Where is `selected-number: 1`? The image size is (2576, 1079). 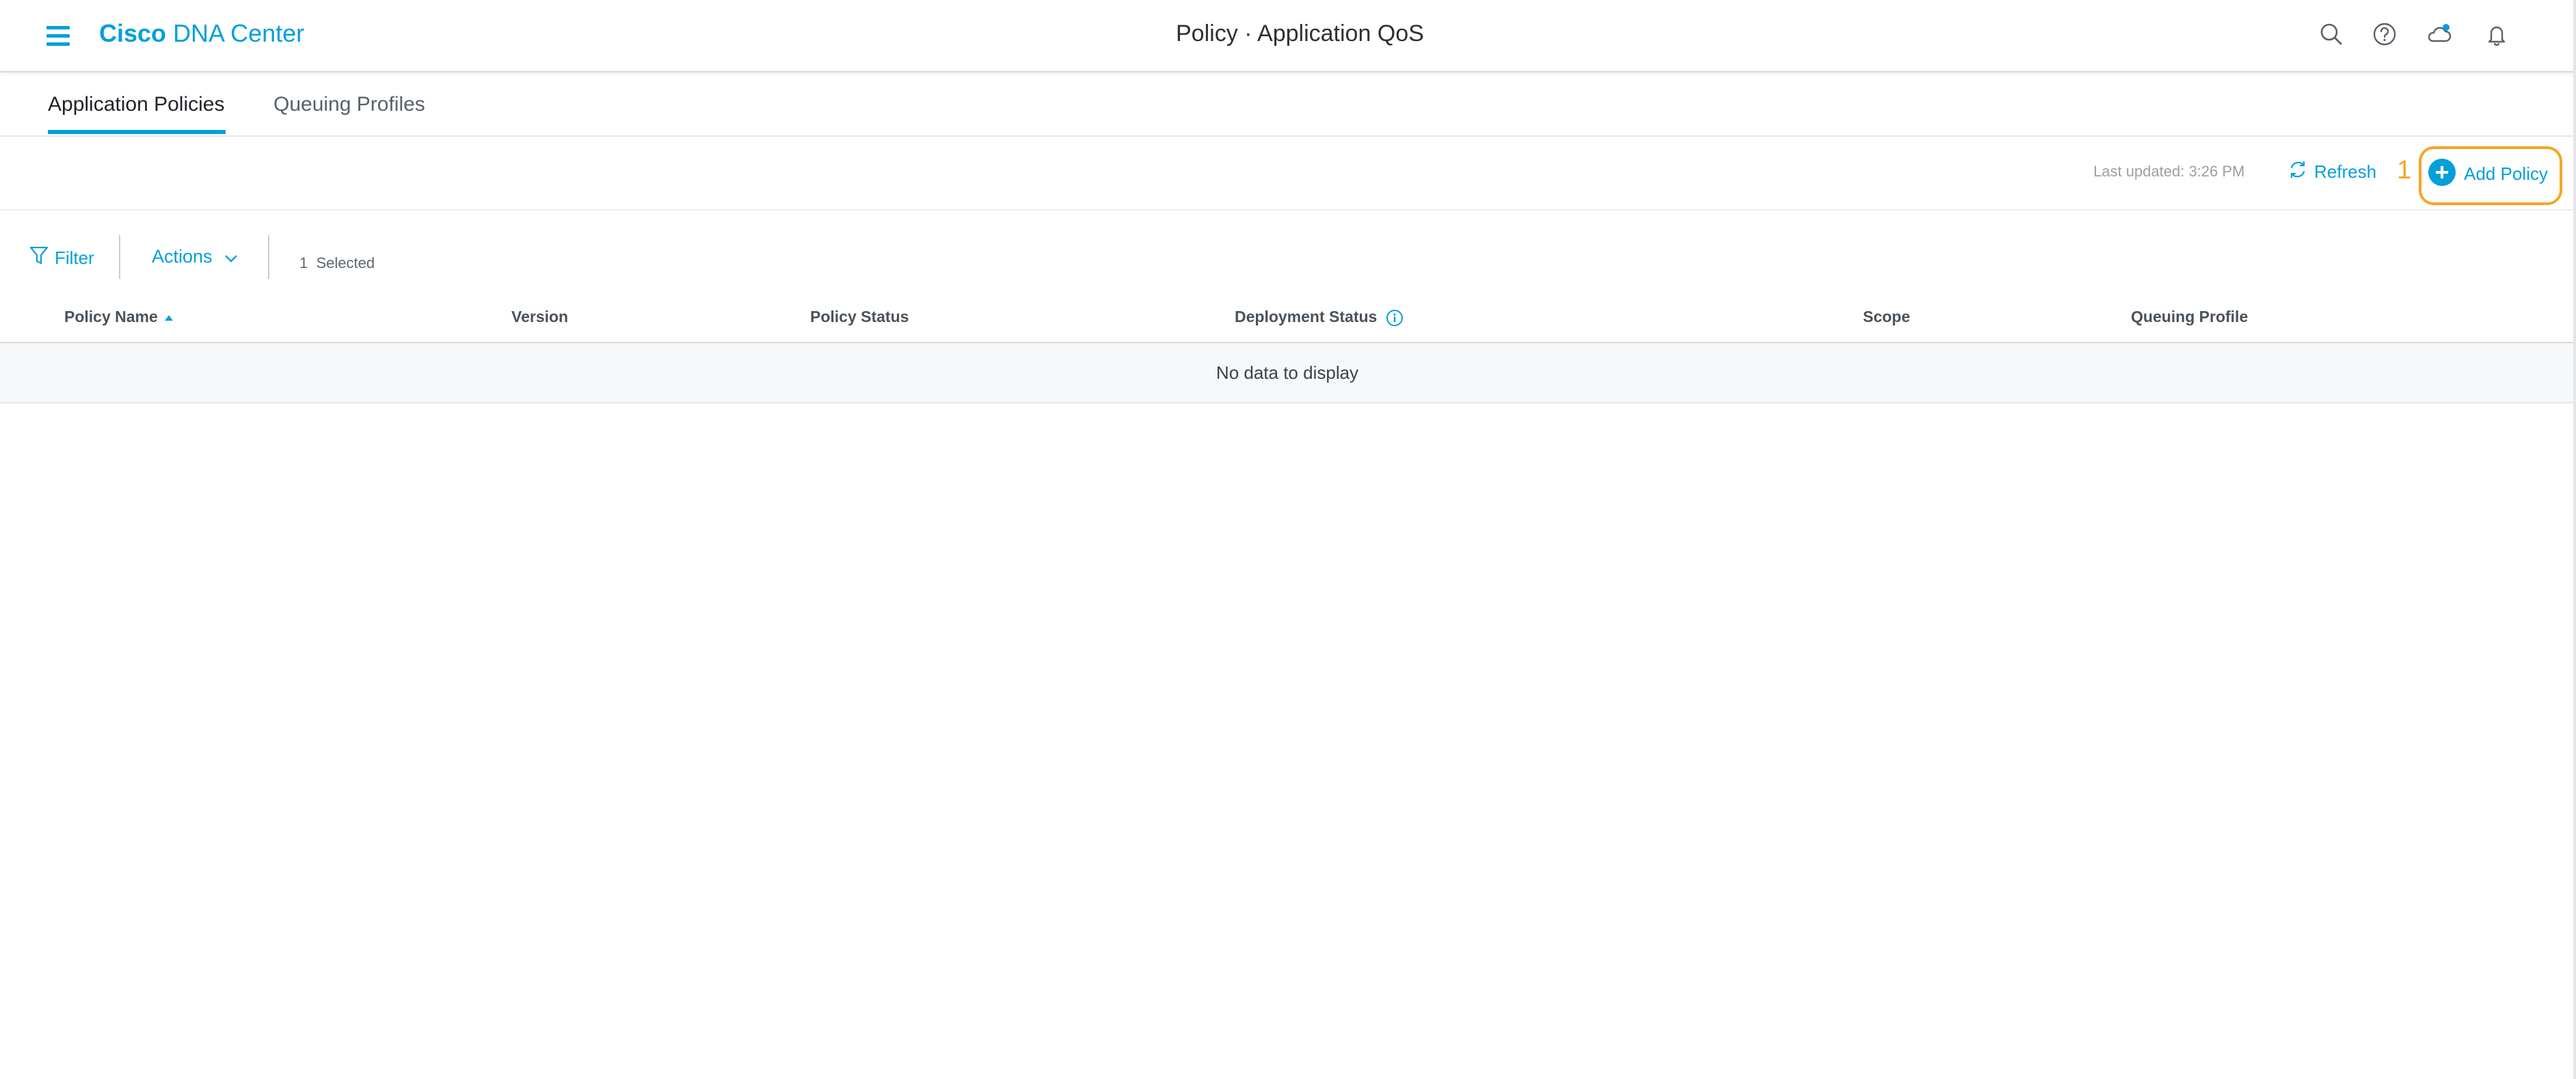
selected-number: 1 is located at coordinates (303, 263).